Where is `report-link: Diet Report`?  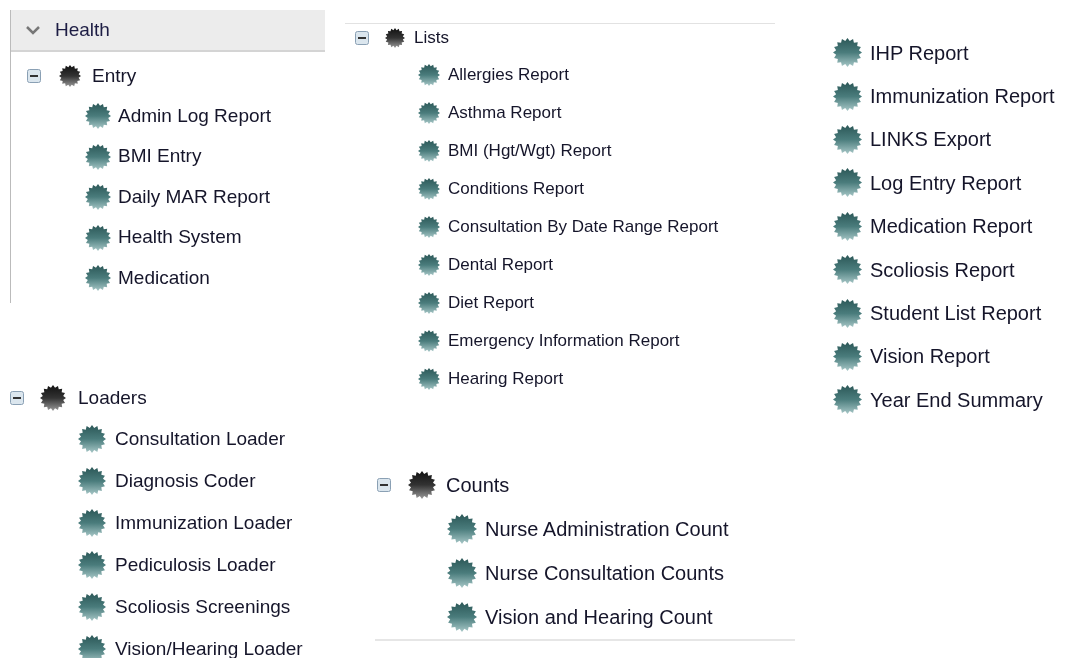 report-link: Diet Report is located at coordinates (491, 303).